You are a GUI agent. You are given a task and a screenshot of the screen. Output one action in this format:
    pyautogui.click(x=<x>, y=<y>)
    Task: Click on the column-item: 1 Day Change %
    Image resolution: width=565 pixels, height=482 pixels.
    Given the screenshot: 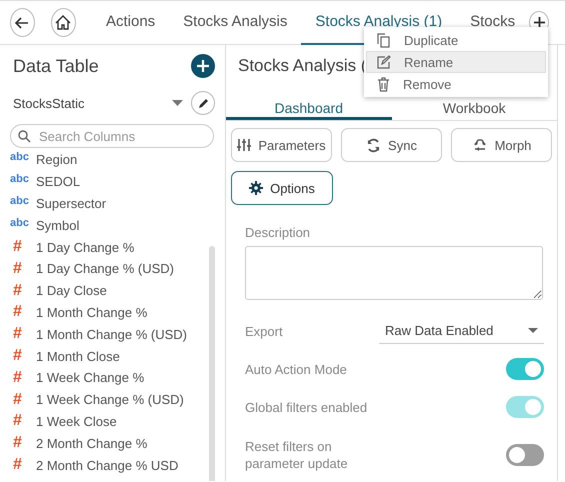 What is the action you would take?
    pyautogui.click(x=85, y=247)
    